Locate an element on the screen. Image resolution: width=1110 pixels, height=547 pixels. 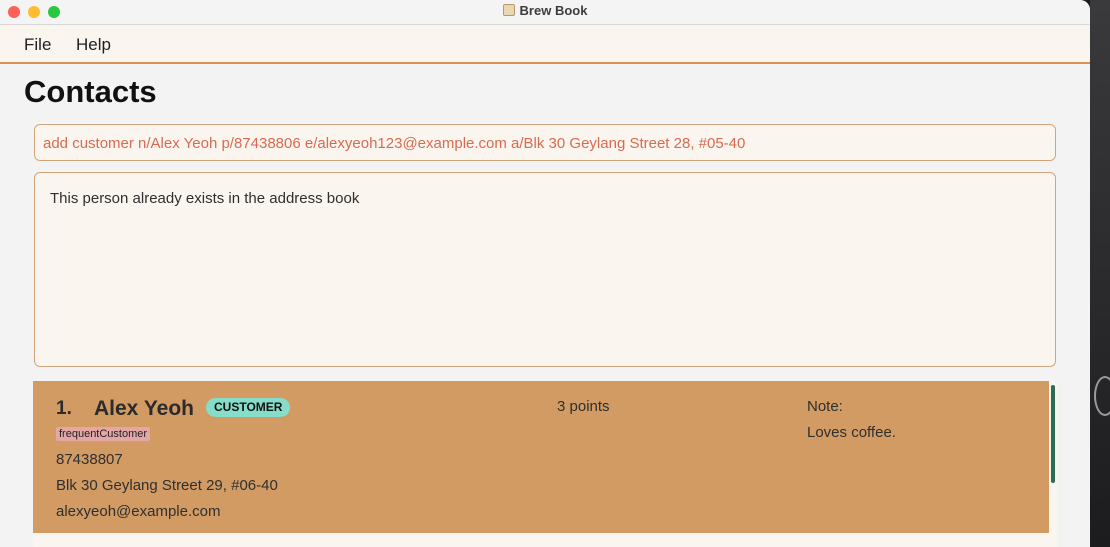
contact-address: Blk 30 Geylang Street 29, #06-40 is located at coordinates (167, 485).